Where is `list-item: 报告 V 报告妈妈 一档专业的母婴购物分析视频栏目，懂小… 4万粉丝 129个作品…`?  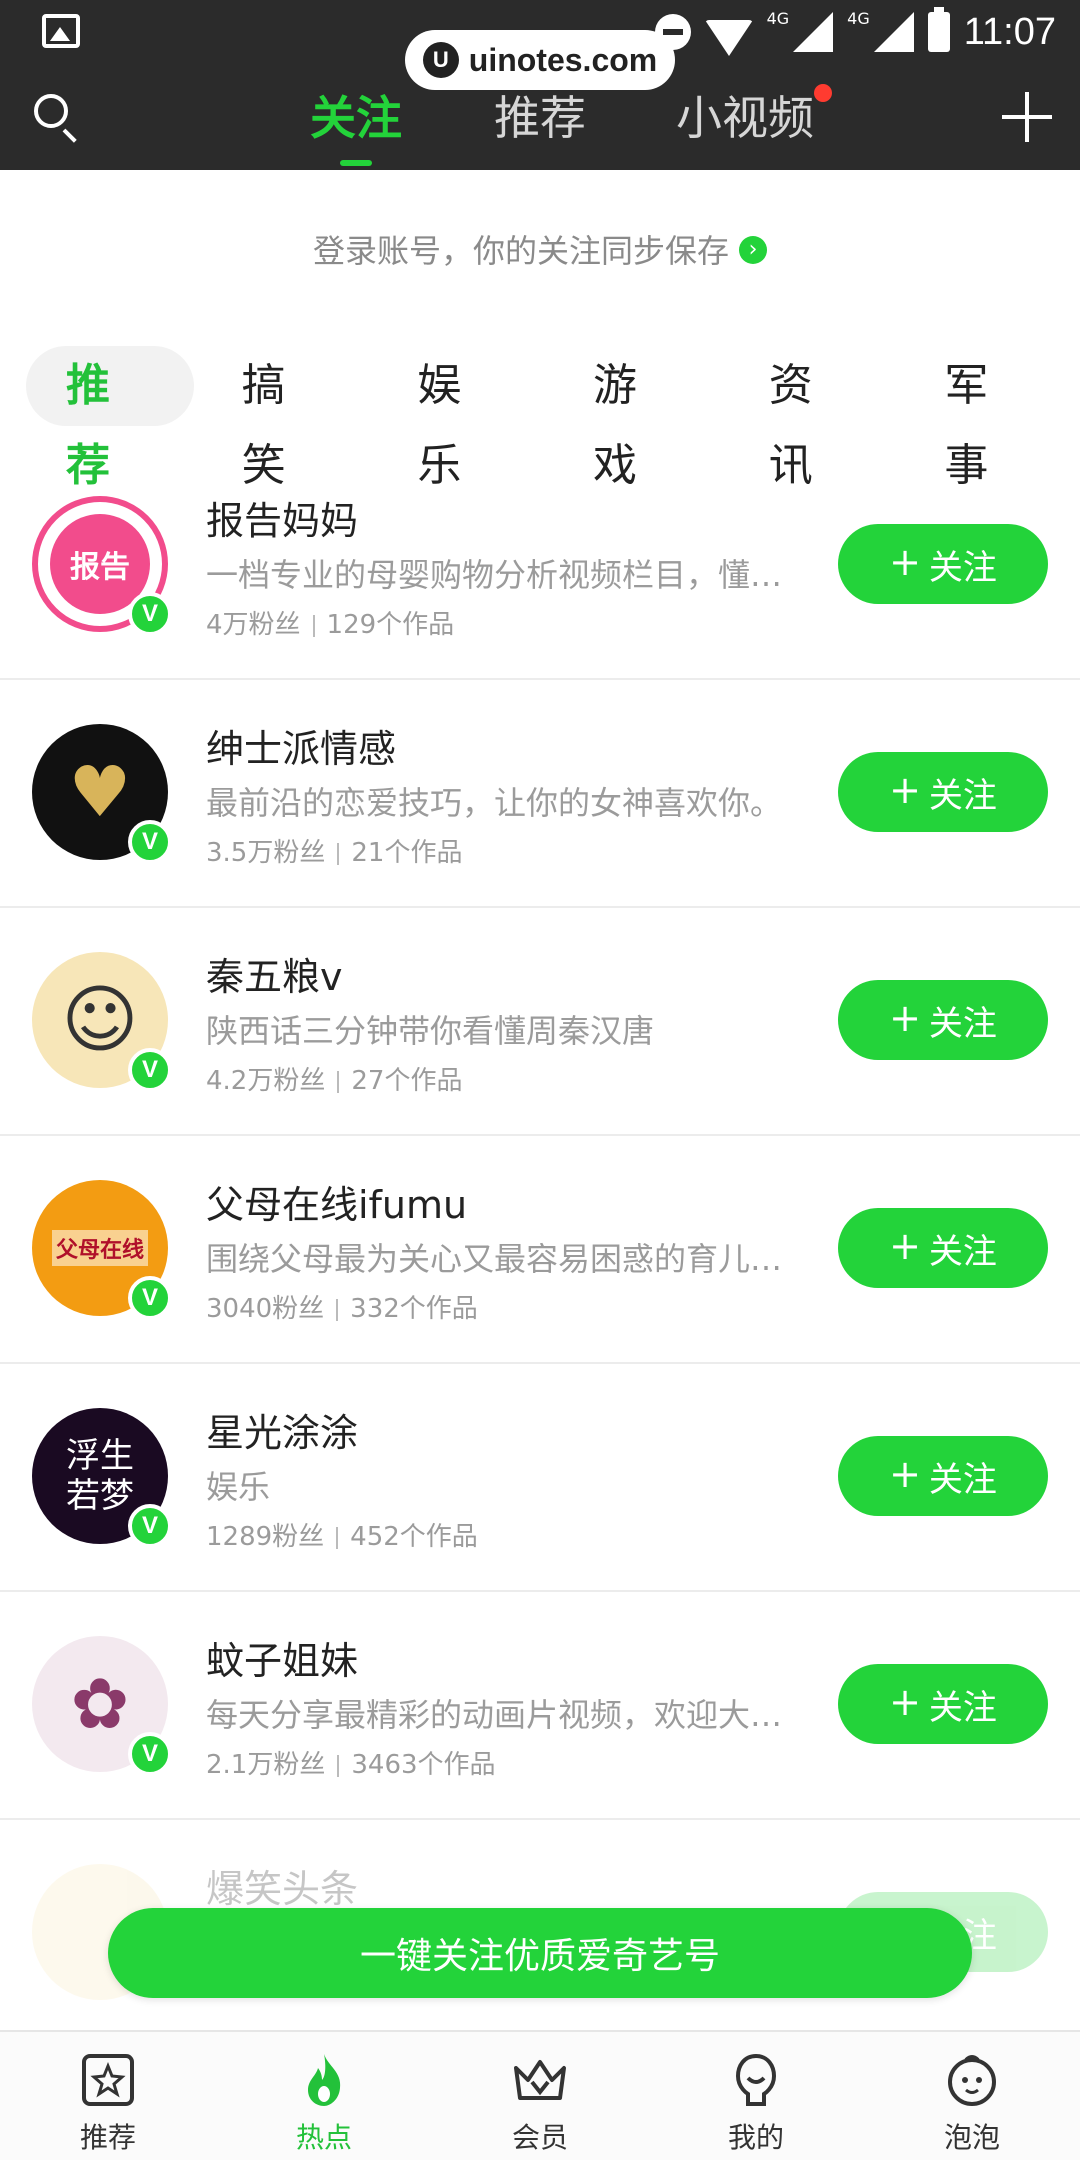 list-item: 报告 V 报告妈妈 一档专业的母婴购物分析视频栏目，懂小… 4万粉丝 129个作品… is located at coordinates (540, 566).